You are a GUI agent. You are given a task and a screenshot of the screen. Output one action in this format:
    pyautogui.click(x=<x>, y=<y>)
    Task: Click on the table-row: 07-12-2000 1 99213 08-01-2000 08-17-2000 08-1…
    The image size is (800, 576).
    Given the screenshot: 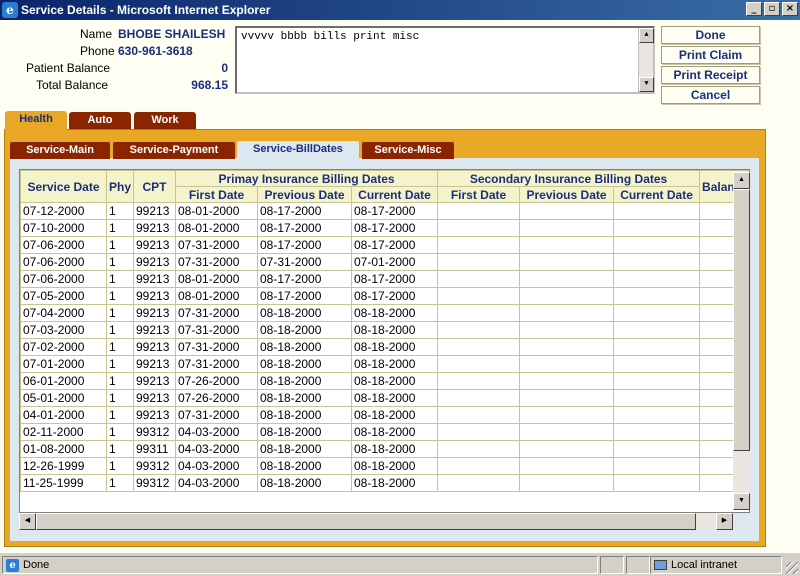 What is the action you would take?
    pyautogui.click(x=384, y=211)
    